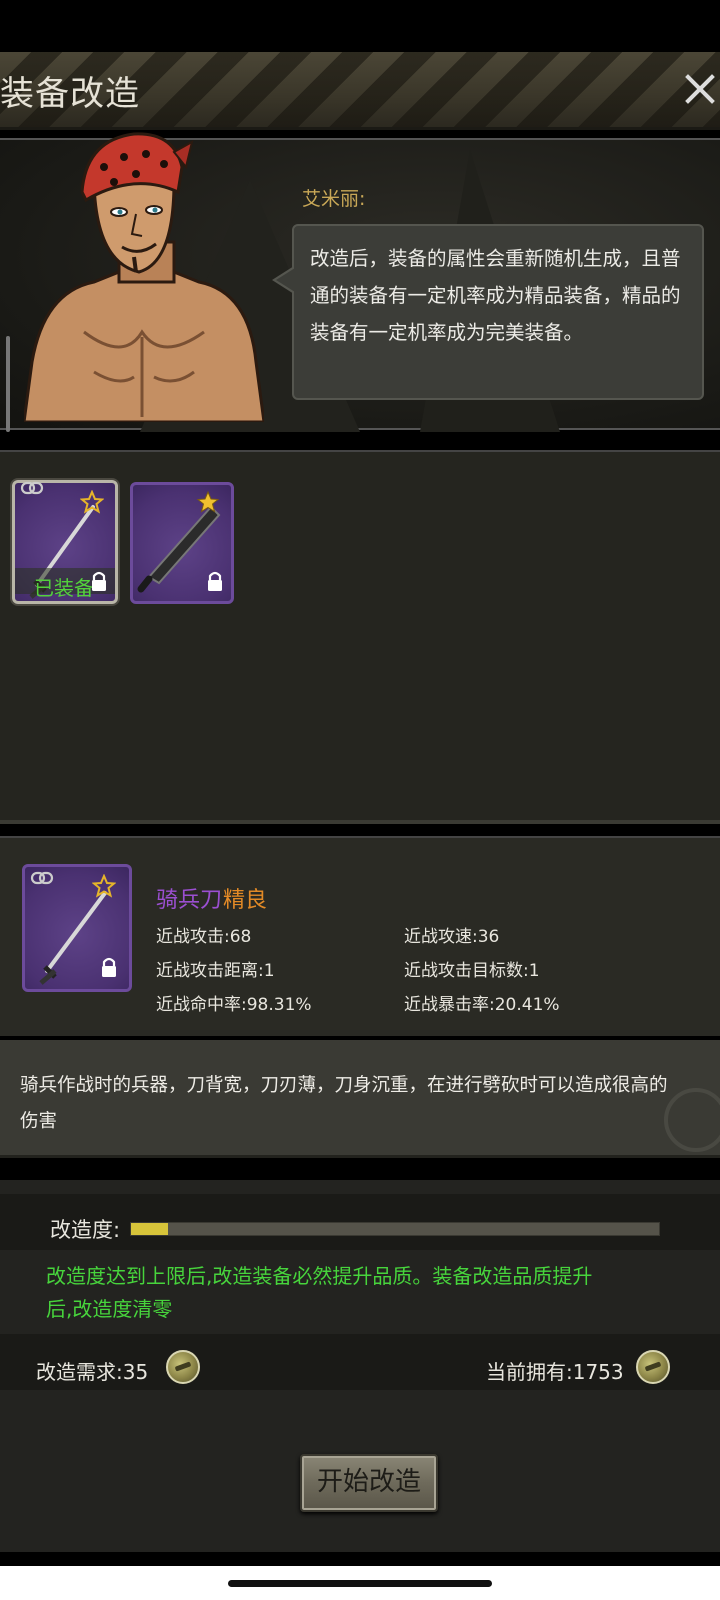 Image resolution: width=720 pixels, height=1600 pixels. What do you see at coordinates (555, 1372) in the screenshot?
I see `currency-owned: 当前拥有:1753` at bounding box center [555, 1372].